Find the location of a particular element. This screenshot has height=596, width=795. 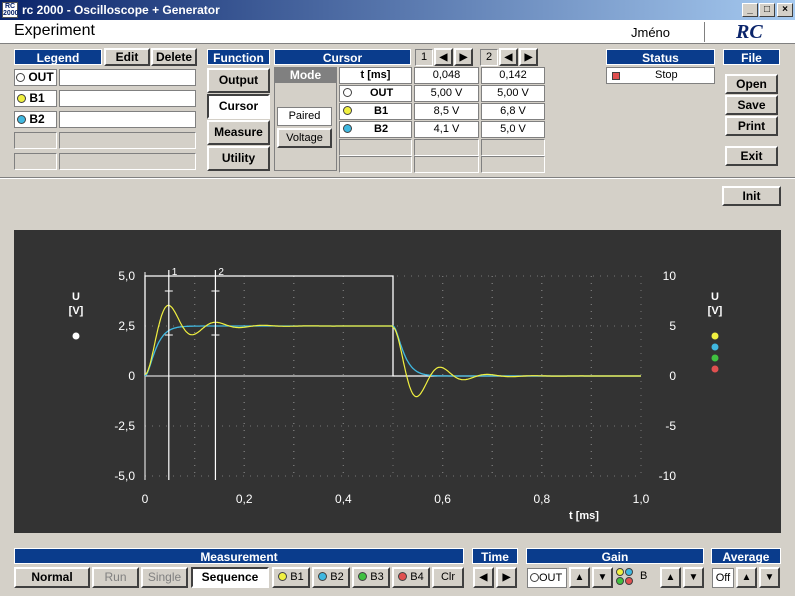

function-title: Function is located at coordinates (238, 57).